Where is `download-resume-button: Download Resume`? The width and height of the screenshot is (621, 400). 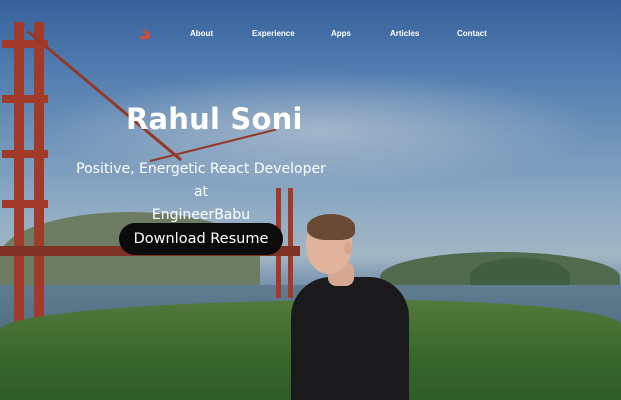 download-resume-button: Download Resume is located at coordinates (201, 239).